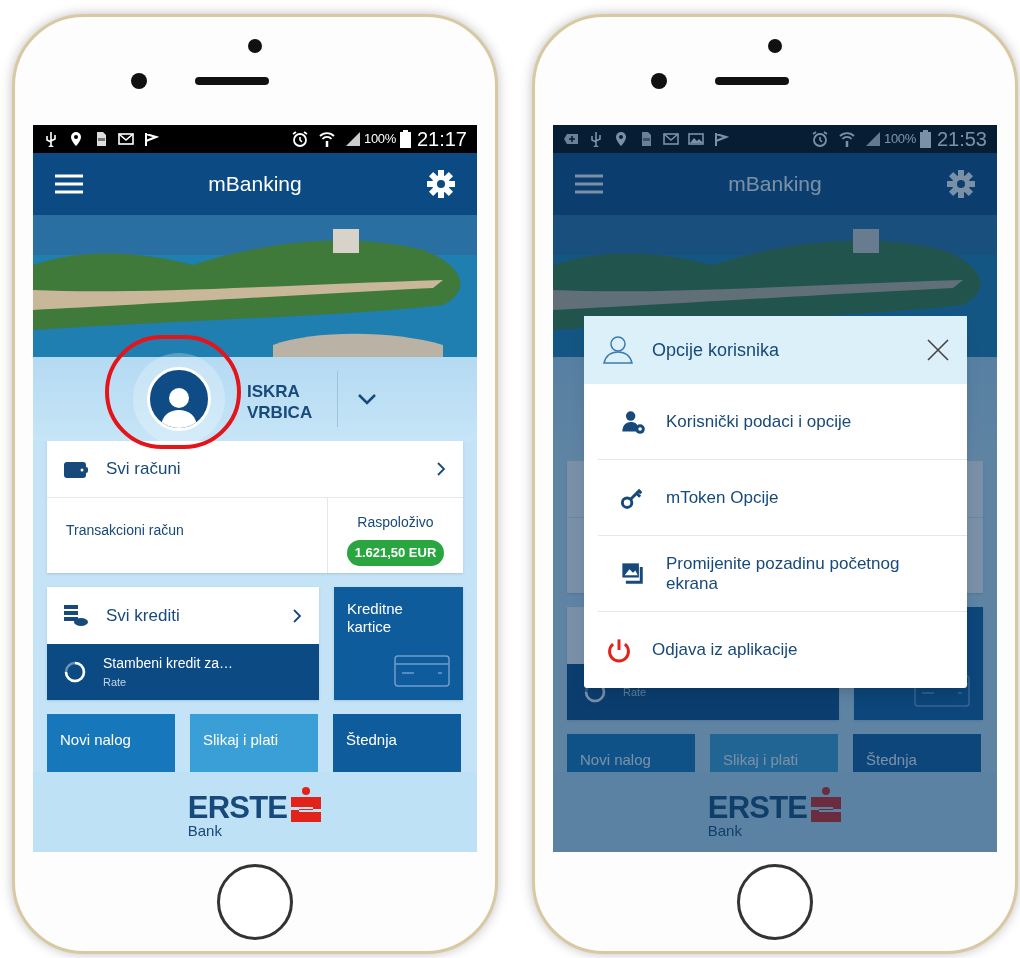  What do you see at coordinates (76, 469) in the screenshot?
I see `wallet-icon` at bounding box center [76, 469].